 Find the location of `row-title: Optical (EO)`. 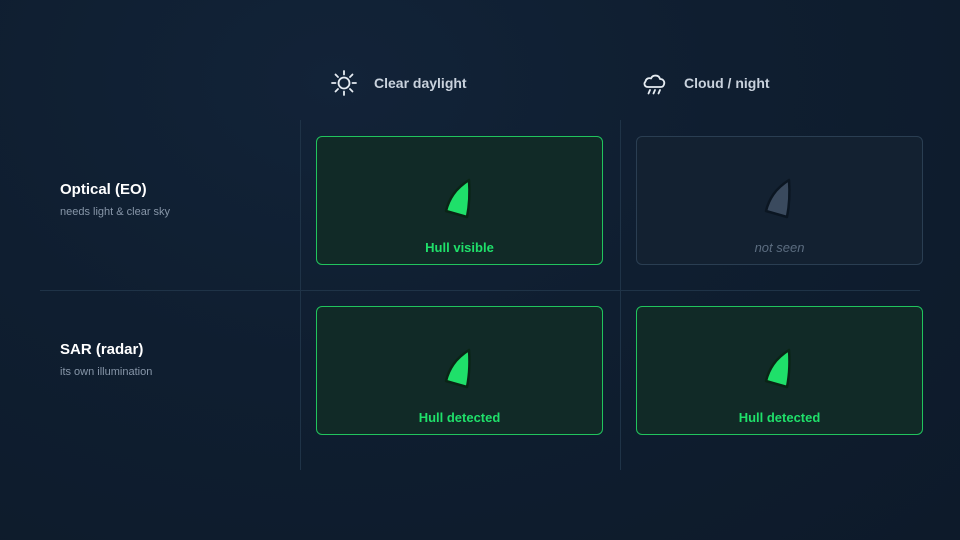

row-title: Optical (EO) is located at coordinates (103, 189).